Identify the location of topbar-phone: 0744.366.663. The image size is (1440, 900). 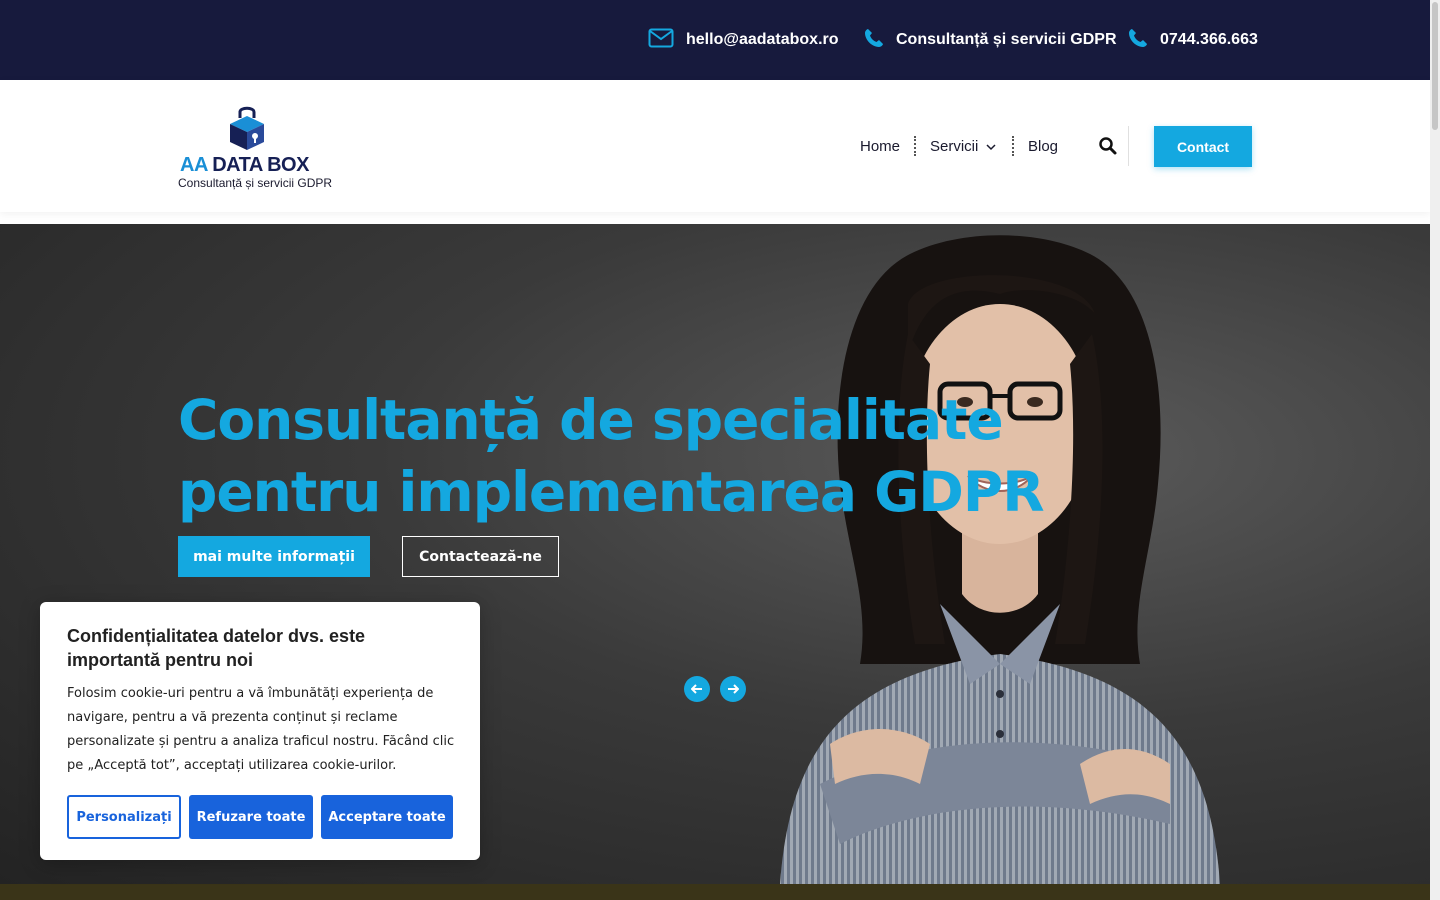
(1193, 40).